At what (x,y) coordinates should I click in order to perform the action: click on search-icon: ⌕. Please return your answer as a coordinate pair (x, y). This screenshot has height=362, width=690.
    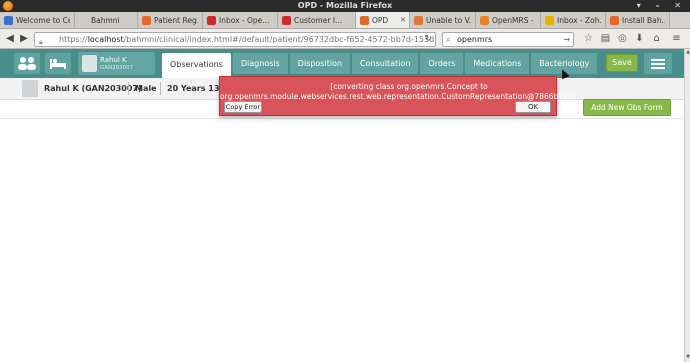
    Looking at the image, I should click on (448, 39).